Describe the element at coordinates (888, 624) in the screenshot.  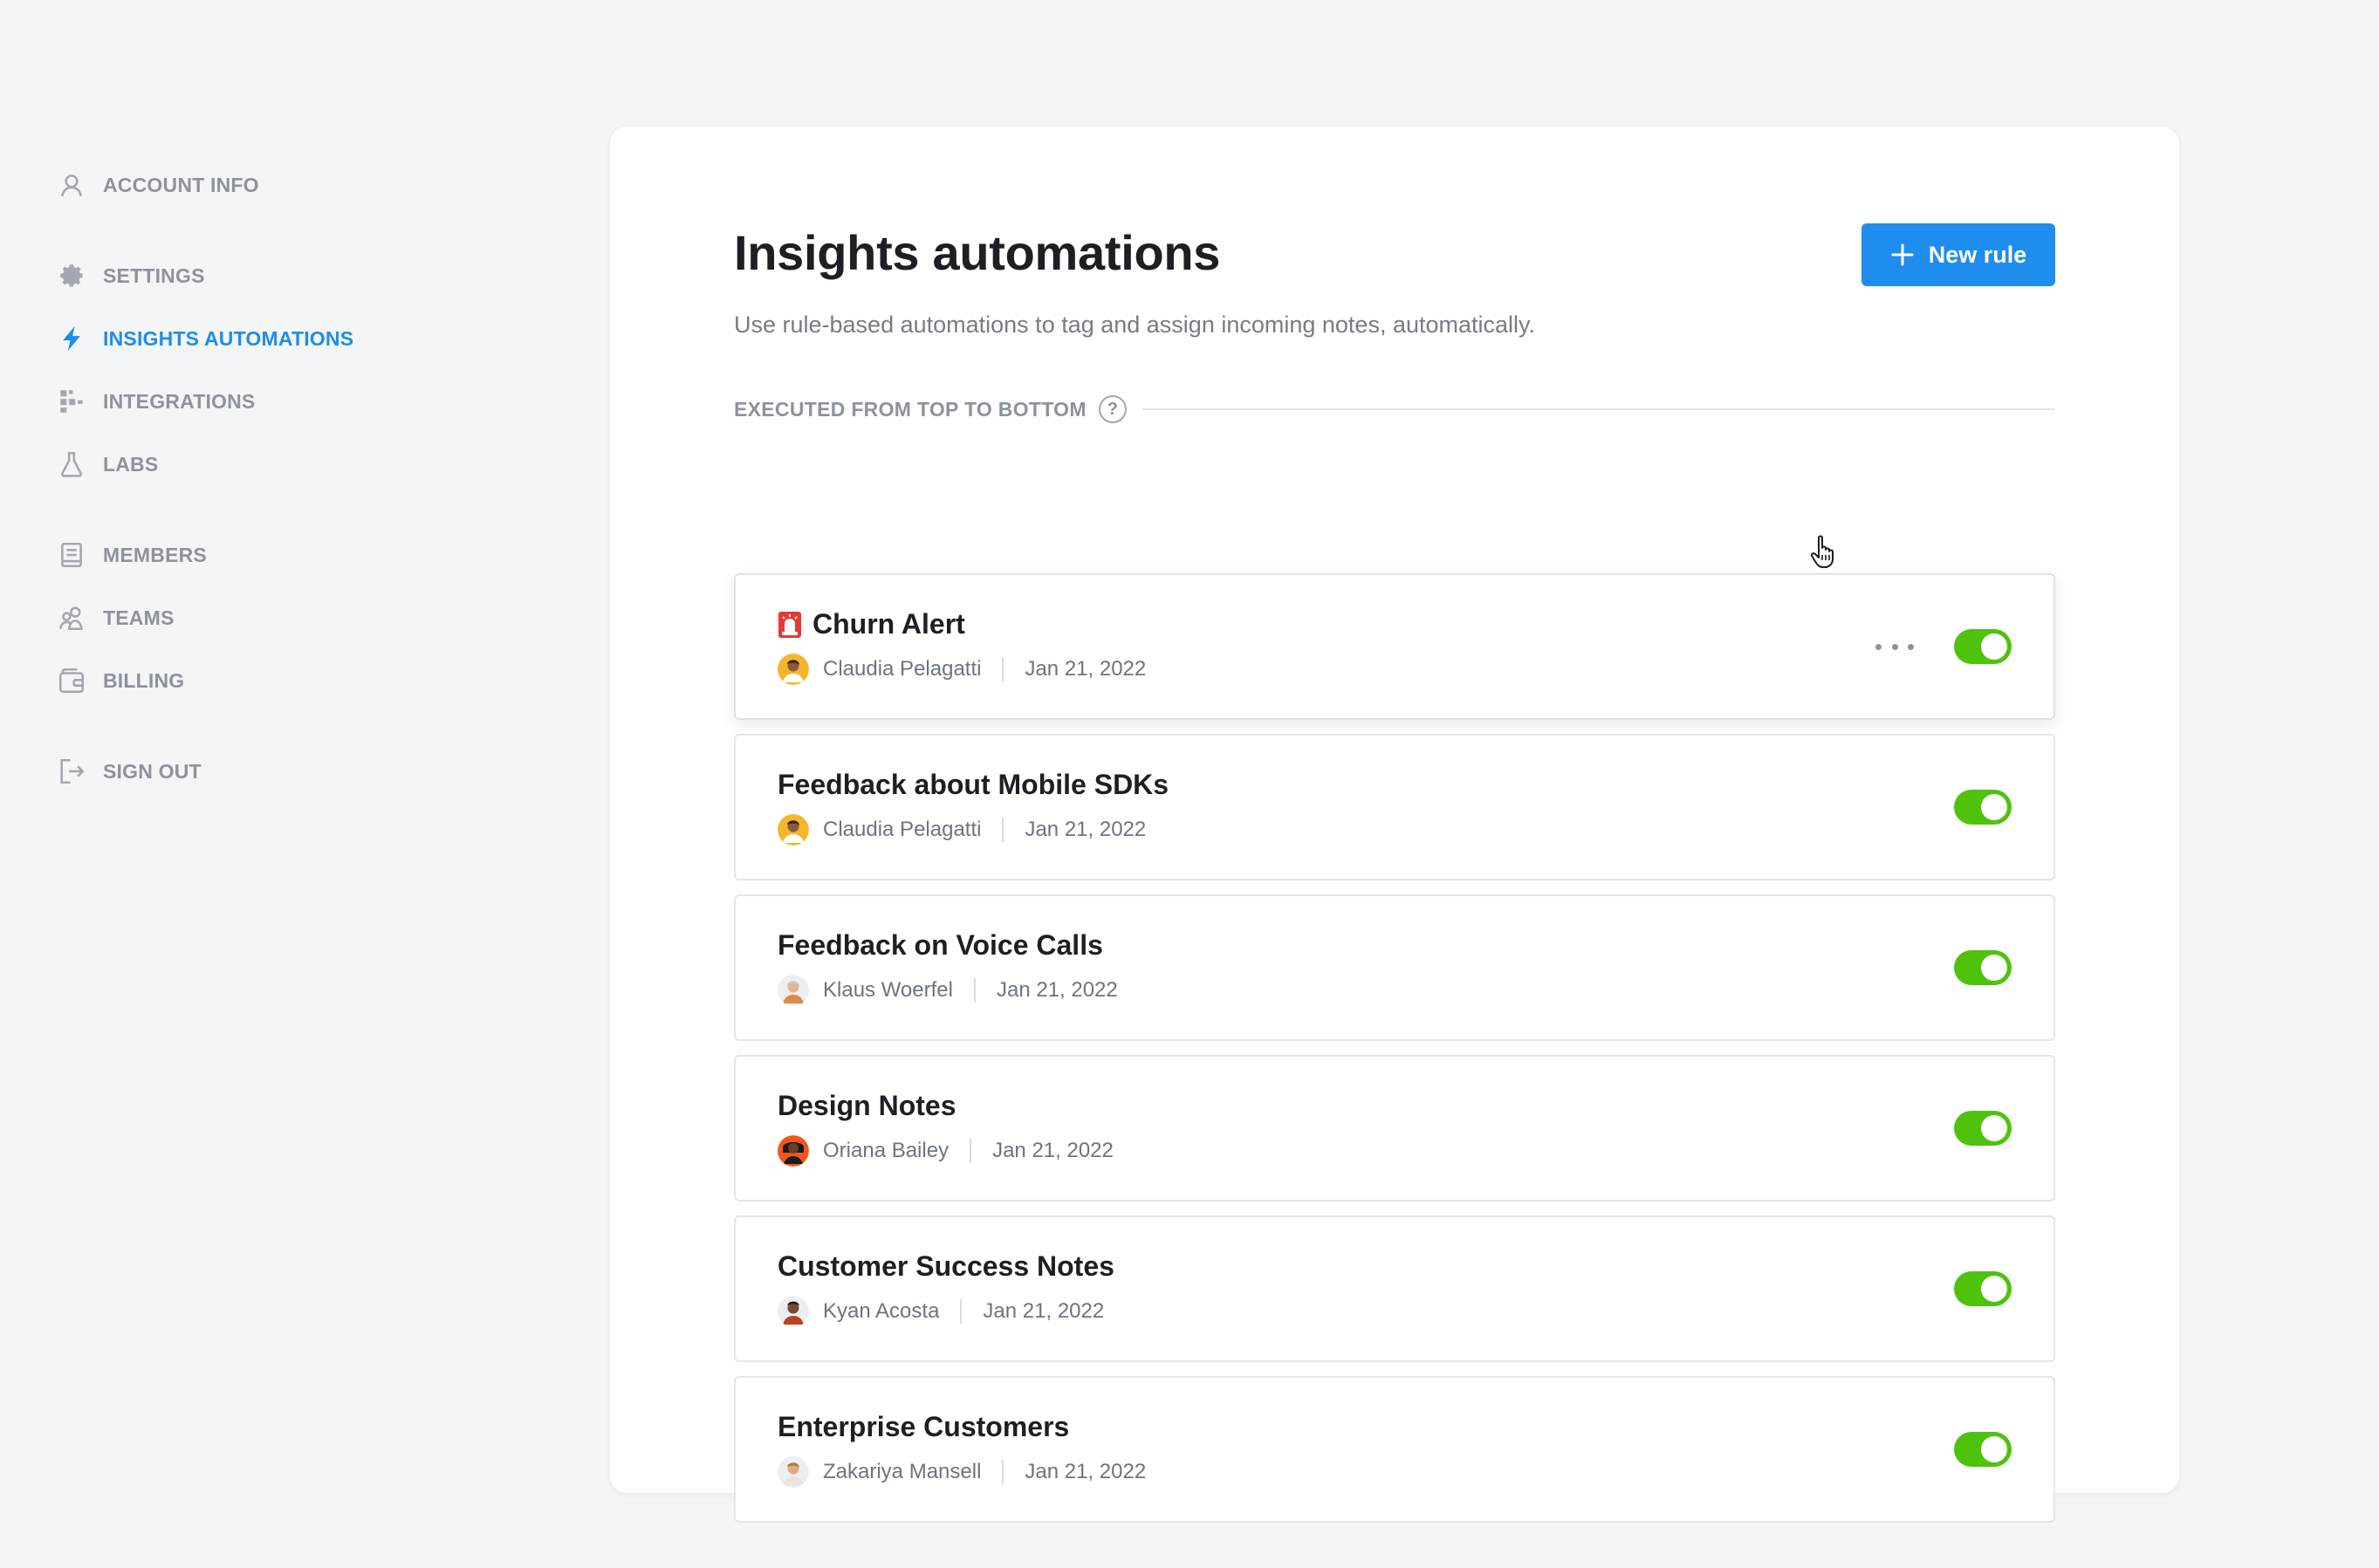
I see `rule-name: Churn Alert` at that location.